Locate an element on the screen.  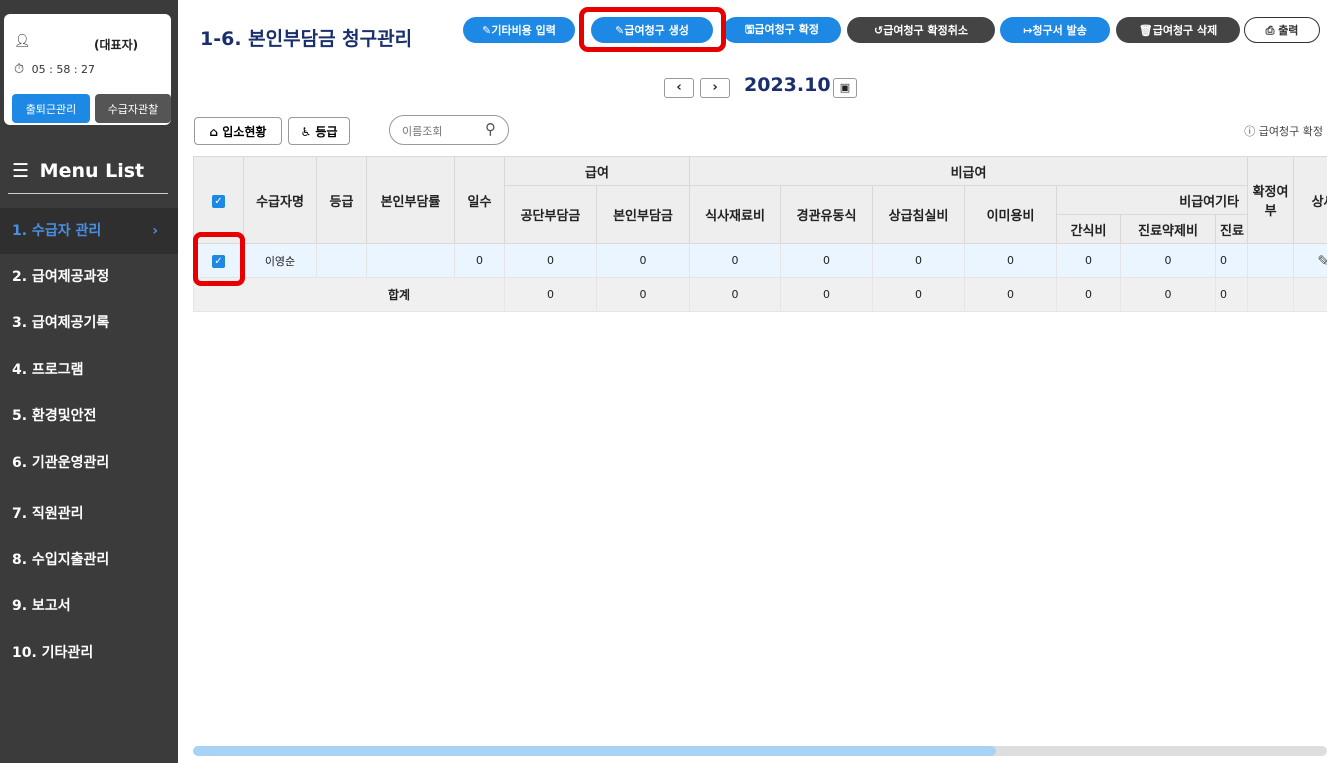
cancel-confirm-button: ↺급여청구 확정취소 is located at coordinates (921, 30).